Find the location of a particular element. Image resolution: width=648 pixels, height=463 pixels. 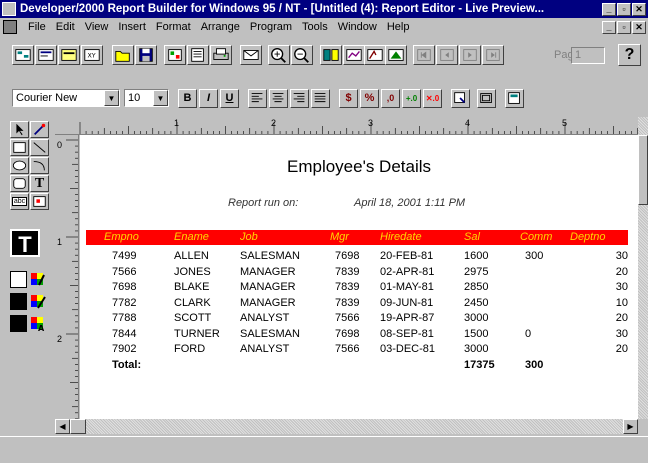

rectangle-tool-icon is located at coordinates (19, 147).